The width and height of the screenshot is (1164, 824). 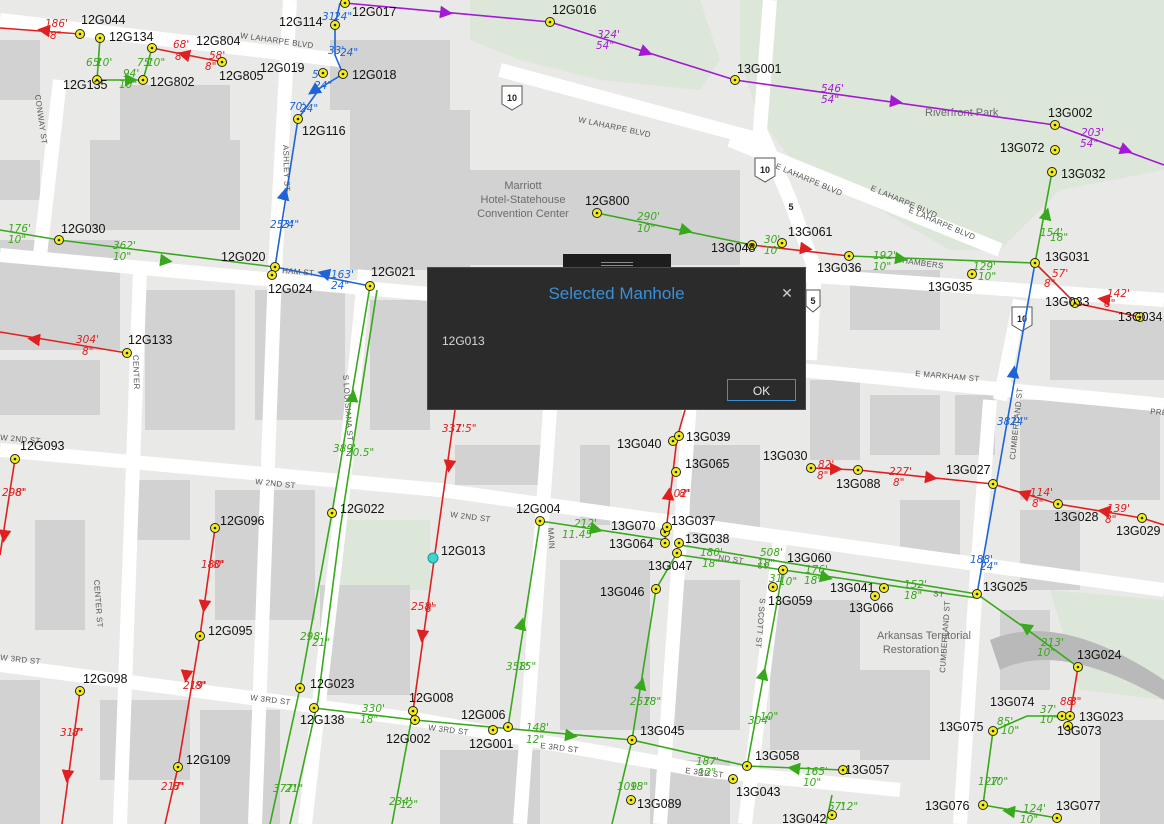 I want to click on pipe-length-label: 68', so click(x=181, y=45).